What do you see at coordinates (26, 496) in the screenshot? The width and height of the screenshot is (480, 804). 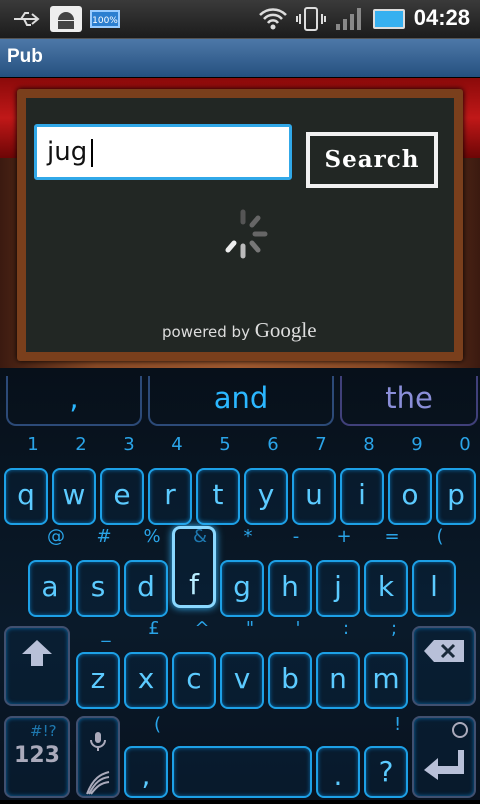 I see `key-q: q` at bounding box center [26, 496].